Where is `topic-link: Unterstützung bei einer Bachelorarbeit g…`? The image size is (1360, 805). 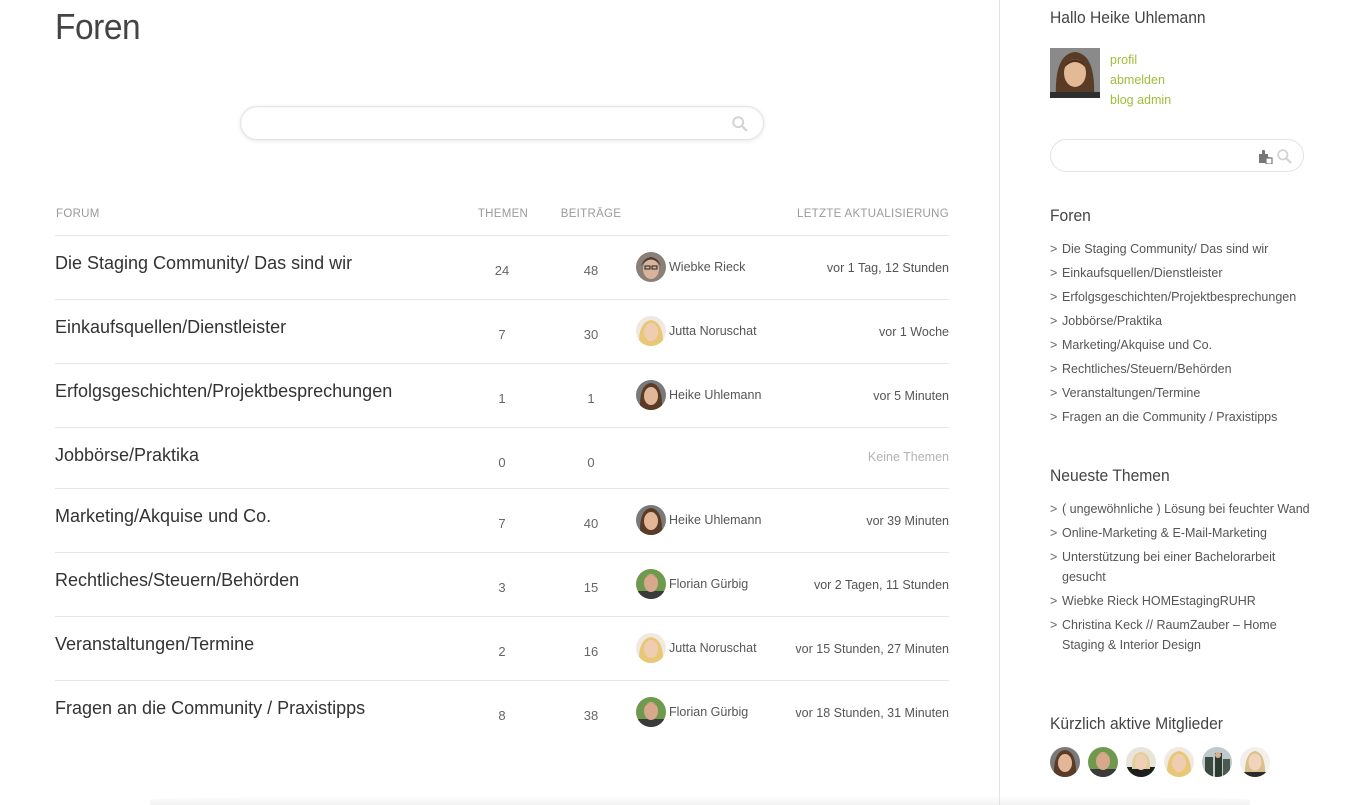
topic-link: Unterstützung bei einer Bachelorarbeit g… is located at coordinates (1168, 567).